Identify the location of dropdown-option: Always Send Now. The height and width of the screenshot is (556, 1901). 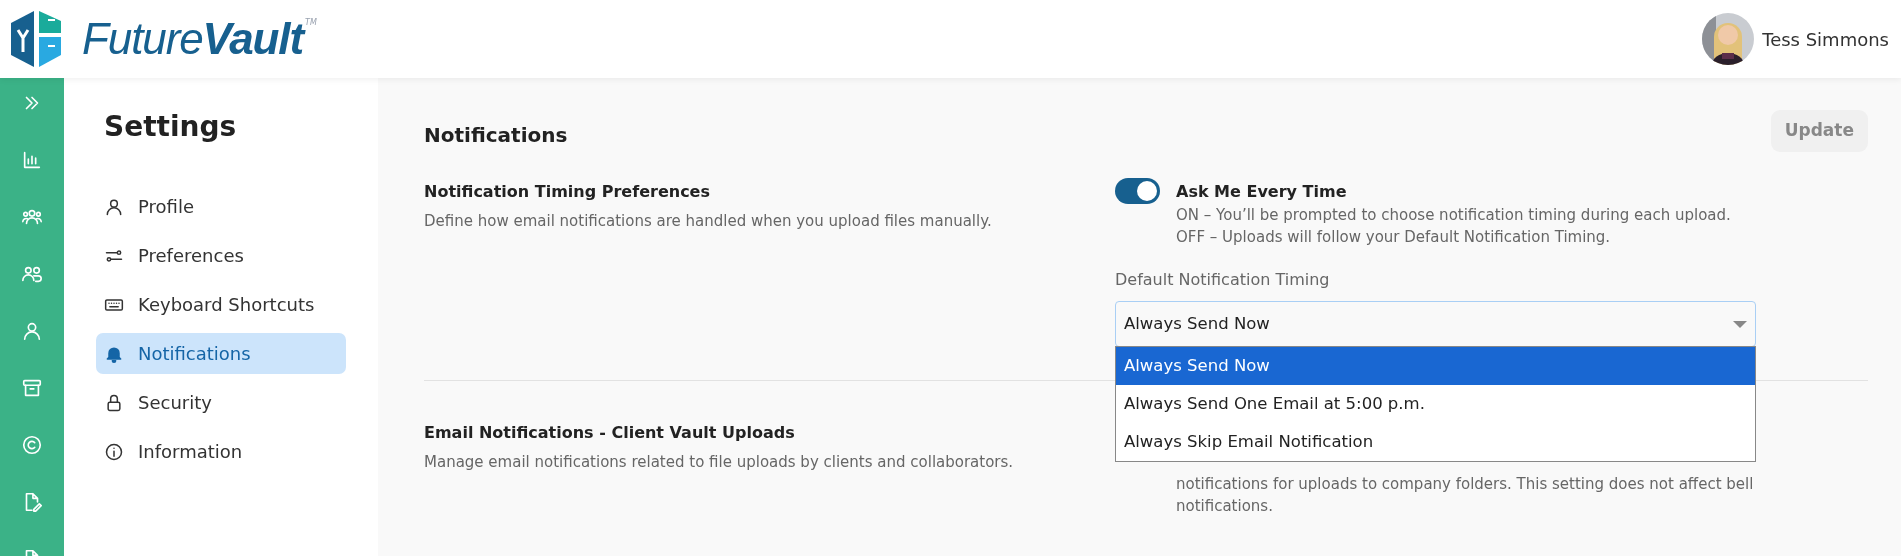
(1435, 366).